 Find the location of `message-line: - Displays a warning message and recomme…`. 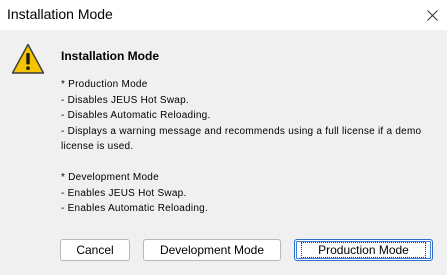

message-line: - Displays a warning message and recomme… is located at coordinates (241, 131).